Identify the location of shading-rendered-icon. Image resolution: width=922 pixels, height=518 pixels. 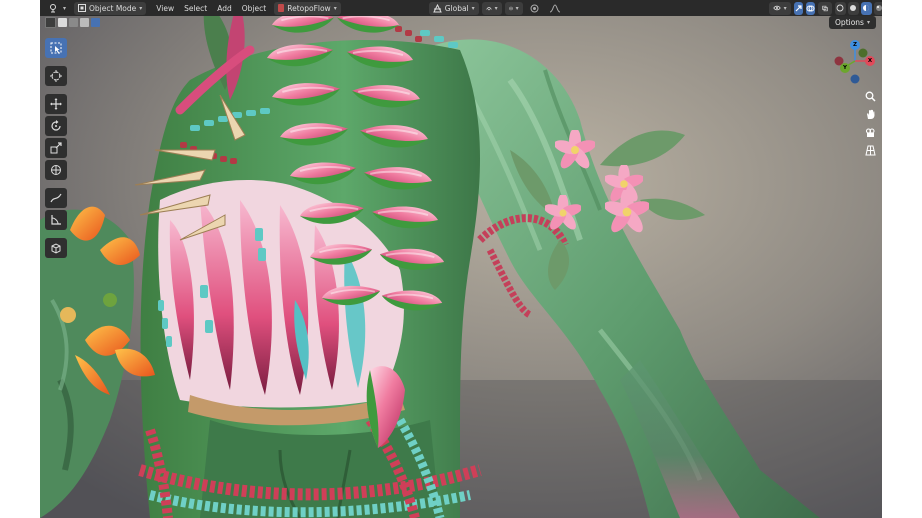
(879, 8).